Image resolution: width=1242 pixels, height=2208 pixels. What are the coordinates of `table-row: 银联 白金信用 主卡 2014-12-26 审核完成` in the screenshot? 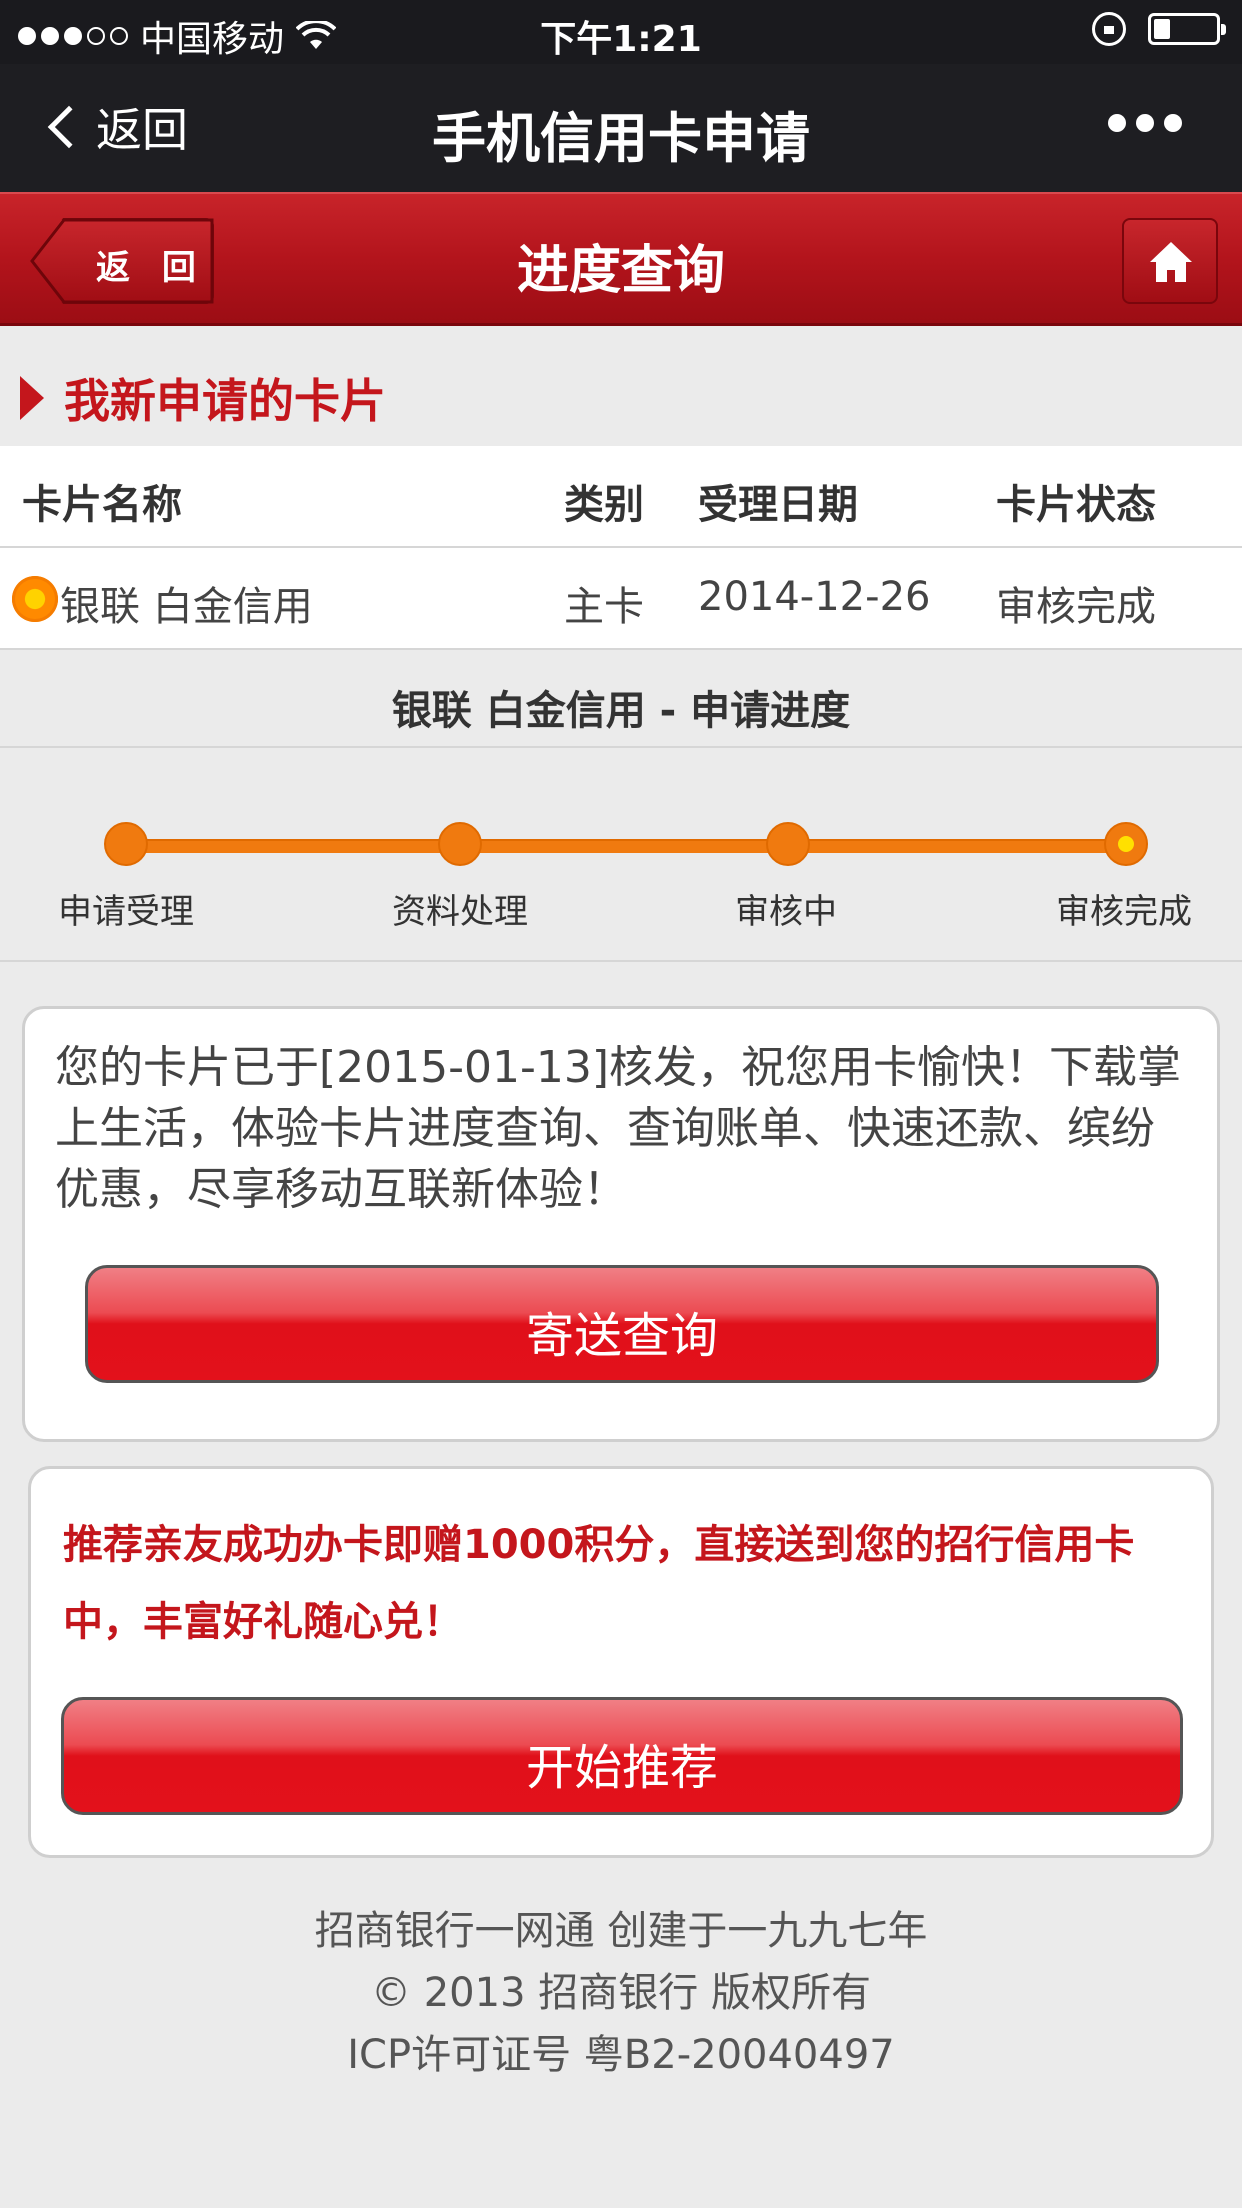 It's located at (621, 599).